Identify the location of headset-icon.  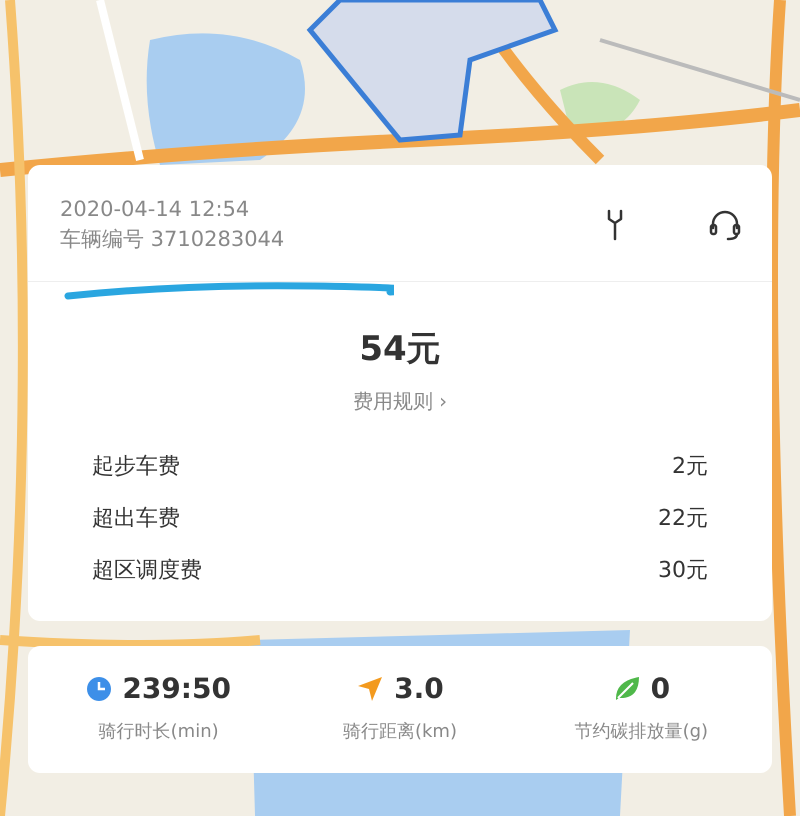
(725, 225).